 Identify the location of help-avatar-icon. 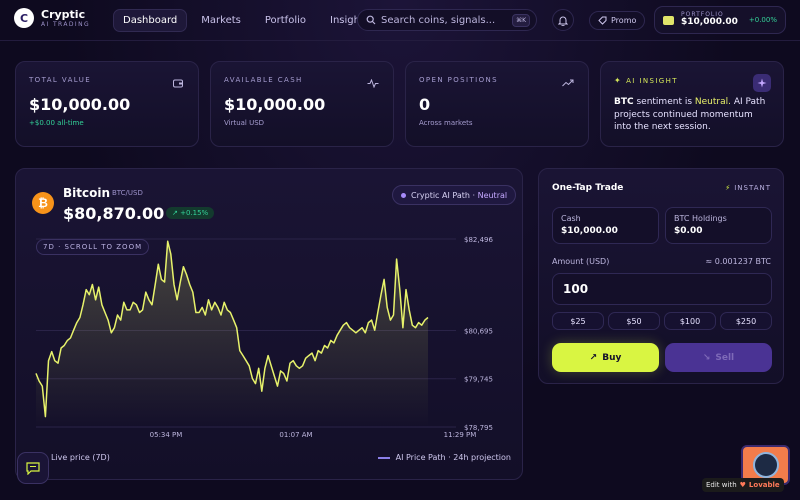
(765, 465).